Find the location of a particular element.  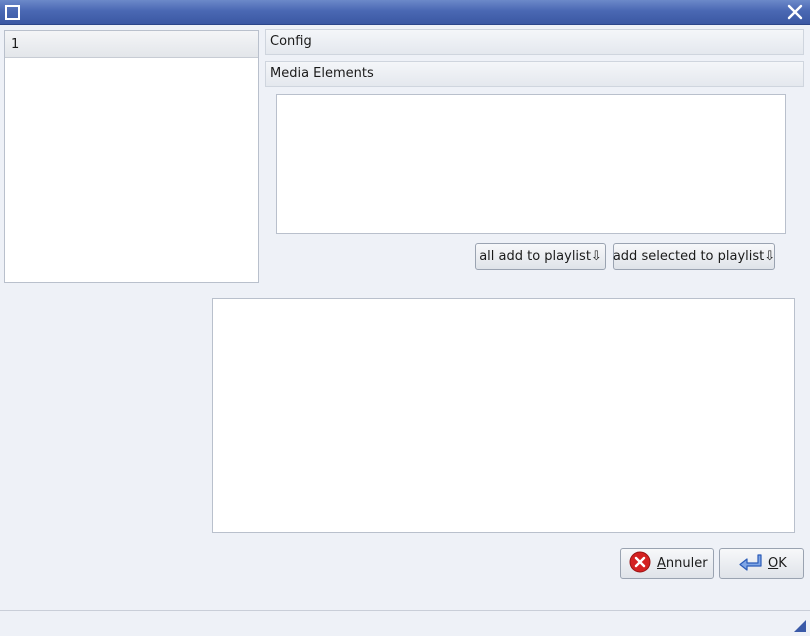

config-section-header: Config is located at coordinates (534, 42).